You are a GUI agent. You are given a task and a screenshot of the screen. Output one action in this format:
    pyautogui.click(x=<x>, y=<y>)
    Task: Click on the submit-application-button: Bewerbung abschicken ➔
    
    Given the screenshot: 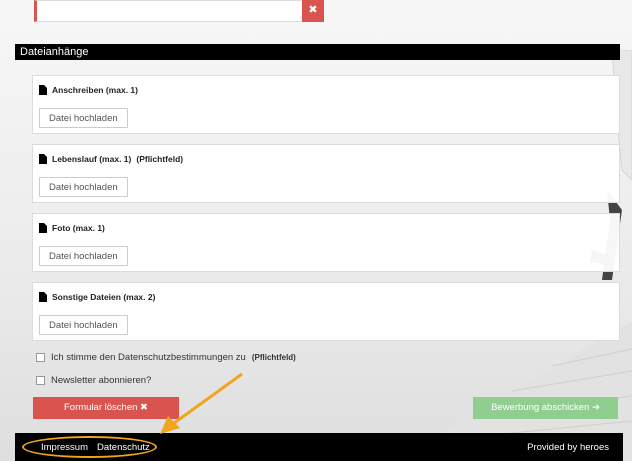 What is the action you would take?
    pyautogui.click(x=545, y=408)
    